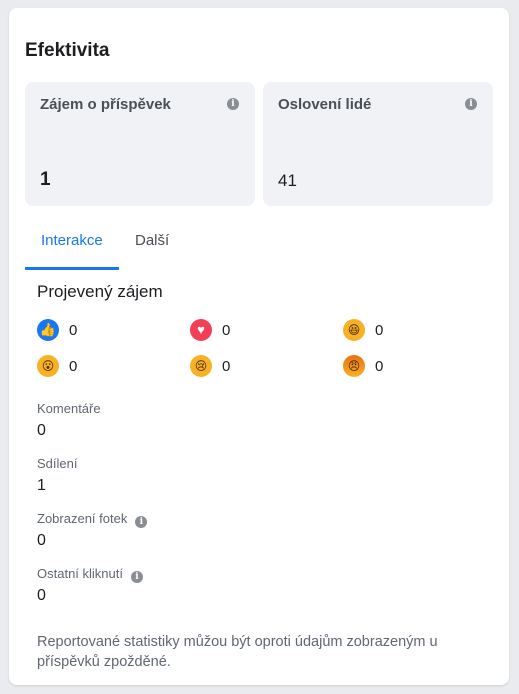 This screenshot has width=519, height=694. I want to click on reaction-love: ♥ 0, so click(210, 330).